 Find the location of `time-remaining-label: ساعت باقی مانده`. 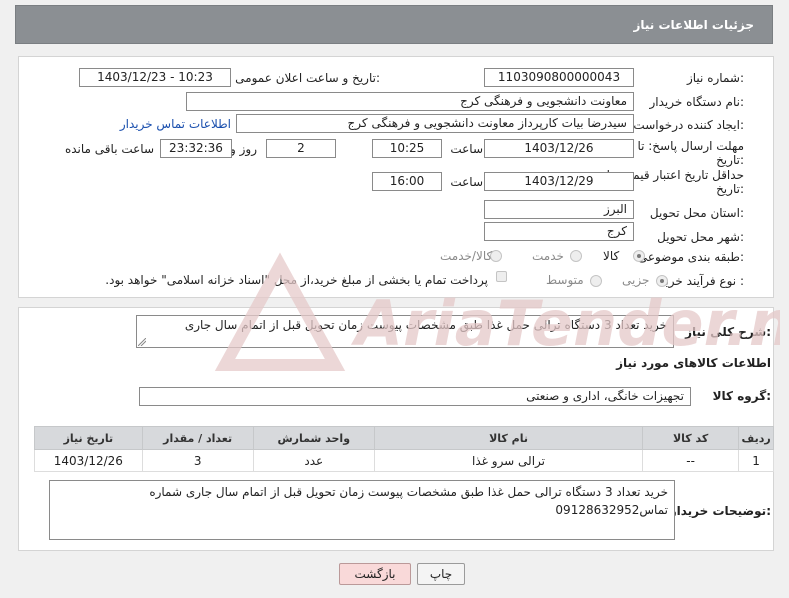

time-remaining-label: ساعت باقی مانده is located at coordinates (109, 149).